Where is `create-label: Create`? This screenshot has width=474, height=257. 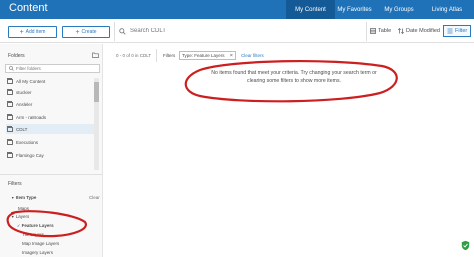
create-label: Create is located at coordinates (89, 32).